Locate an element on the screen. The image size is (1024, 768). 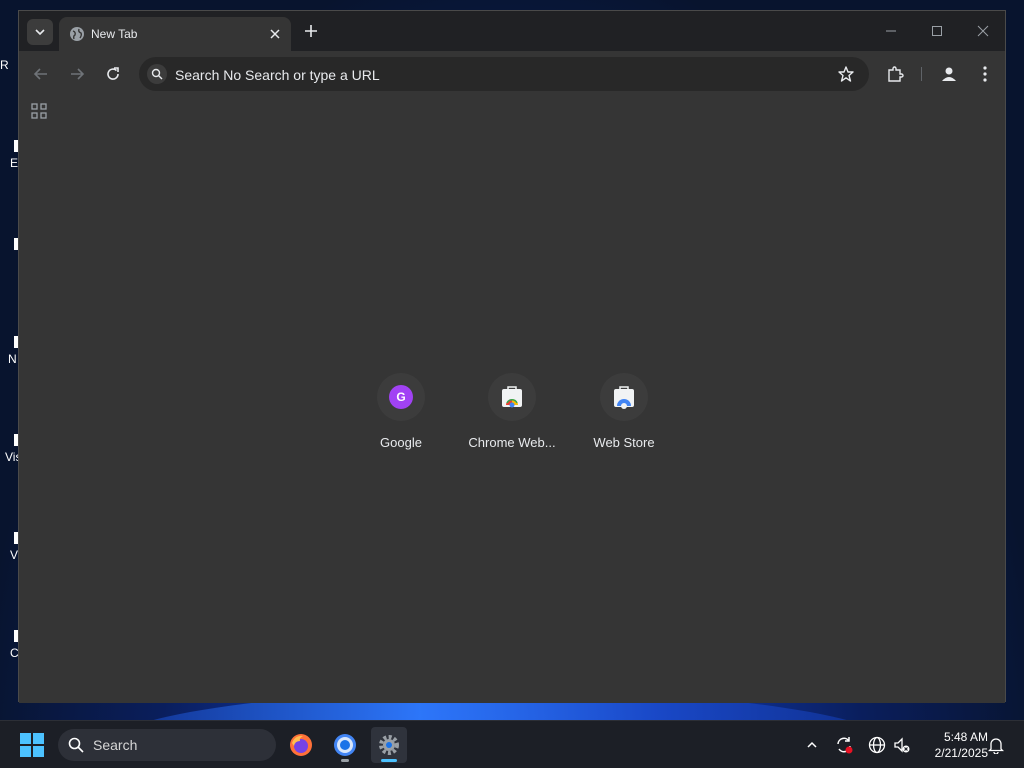
sync-alert-icon is located at coordinates (845, 745).